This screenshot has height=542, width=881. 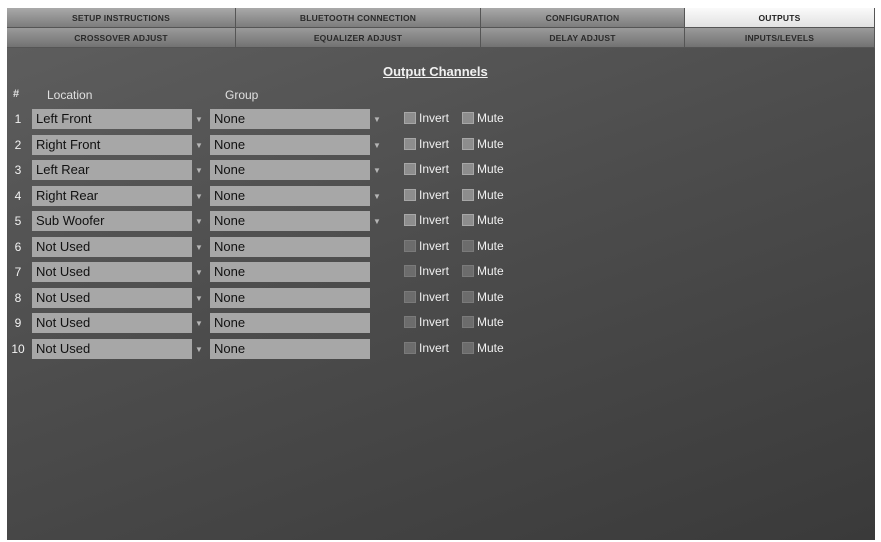 I want to click on channel-number: 8, so click(x=18, y=297).